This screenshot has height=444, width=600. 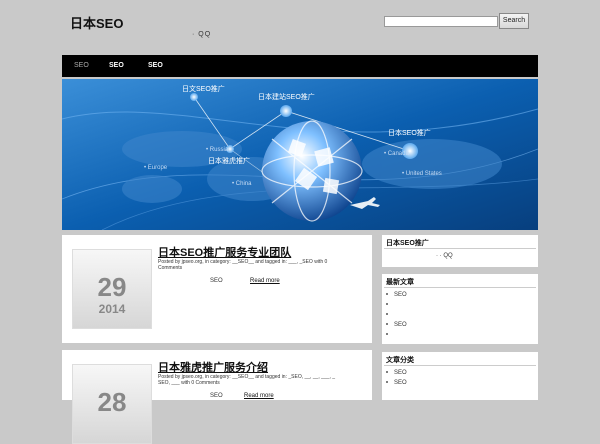 I want to click on banner-label: 日本雅虎推广, so click(x=229, y=160).